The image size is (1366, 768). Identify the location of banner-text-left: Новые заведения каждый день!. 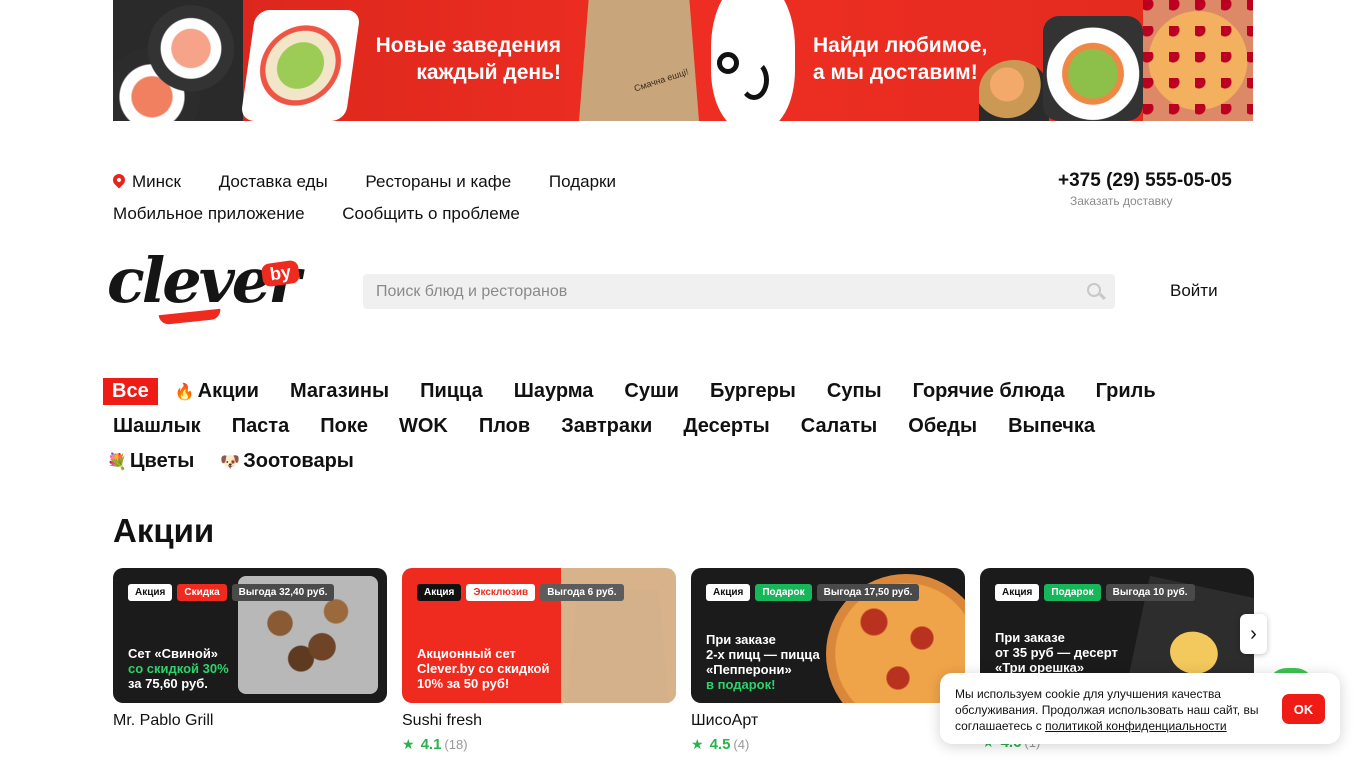
(468, 59).